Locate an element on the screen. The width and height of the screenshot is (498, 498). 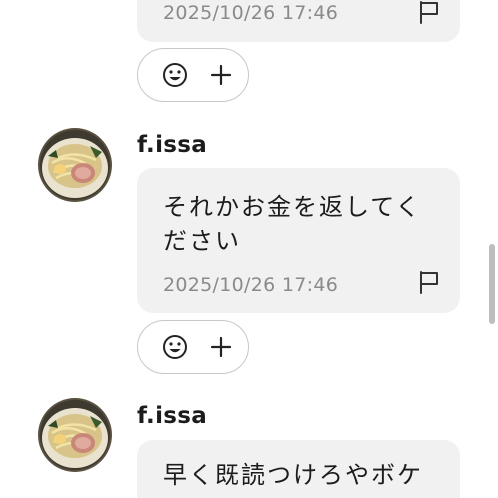
message-bubble: 2025/10/26 17:46 is located at coordinates (298, 21).